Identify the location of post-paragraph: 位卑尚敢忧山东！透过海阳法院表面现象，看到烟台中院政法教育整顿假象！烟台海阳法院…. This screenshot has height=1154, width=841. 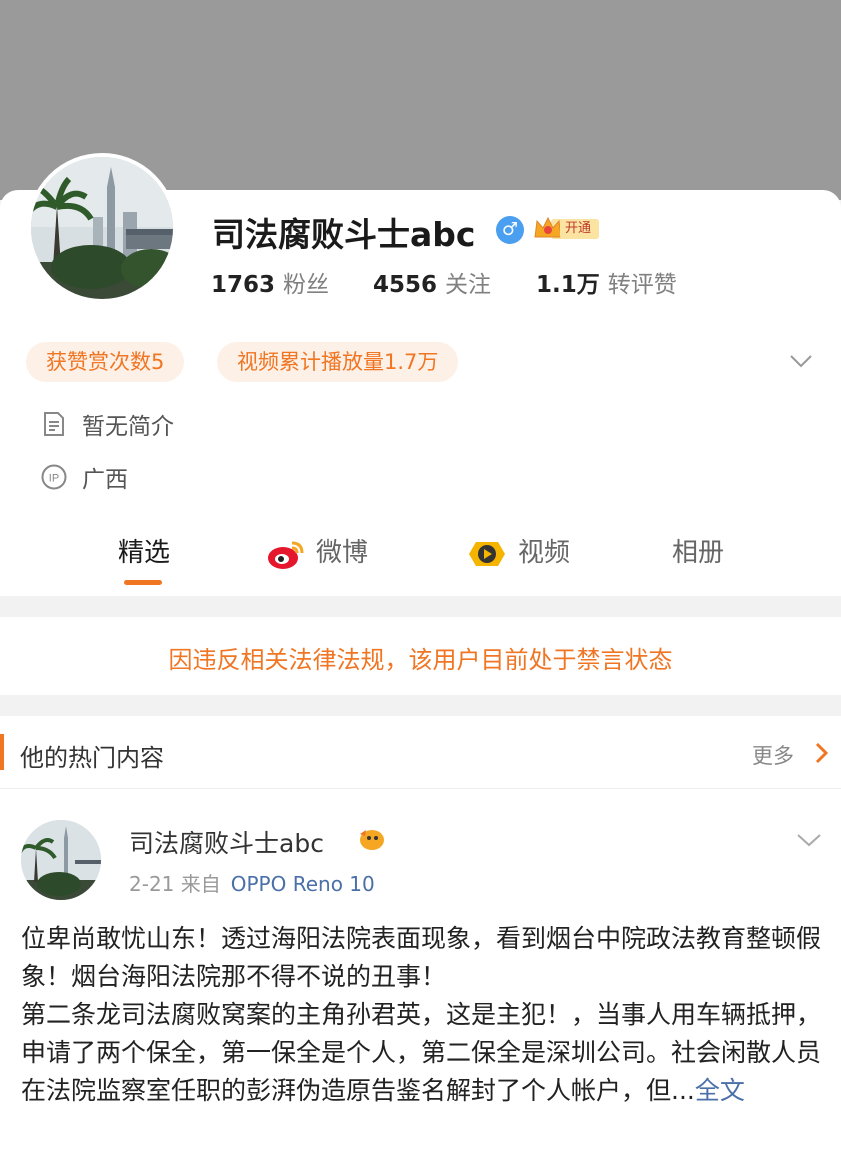
(421, 957).